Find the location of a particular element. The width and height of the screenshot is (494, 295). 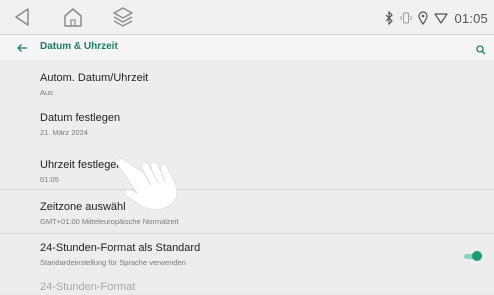

search-icon is located at coordinates (481, 48).